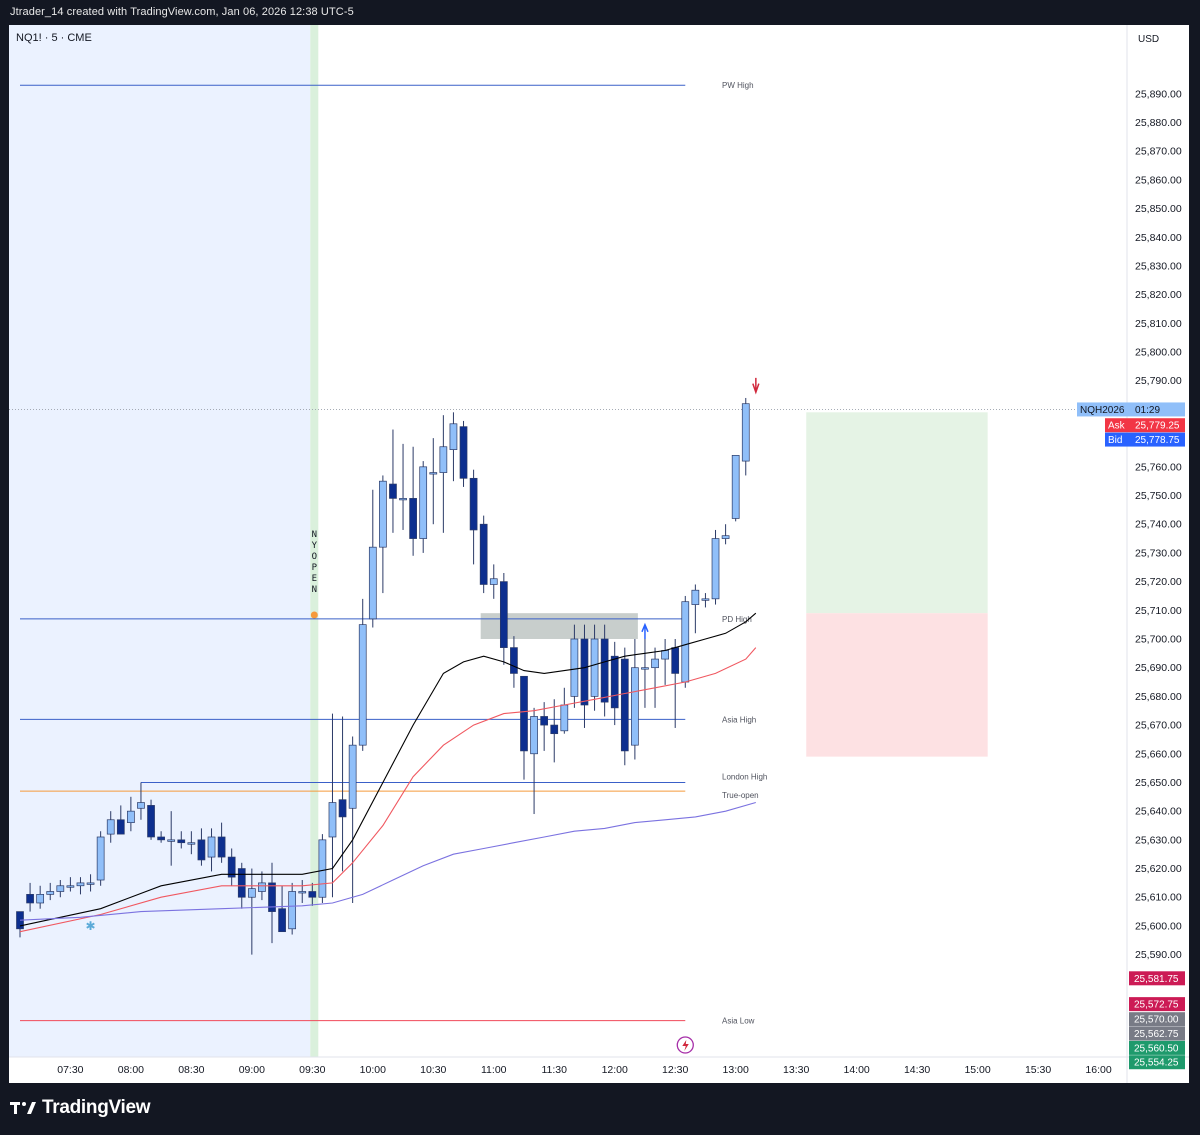 This screenshot has width=1200, height=1135. Describe the element at coordinates (1158, 238) in the screenshot. I see `price-tick-label: 25,840.00` at that location.